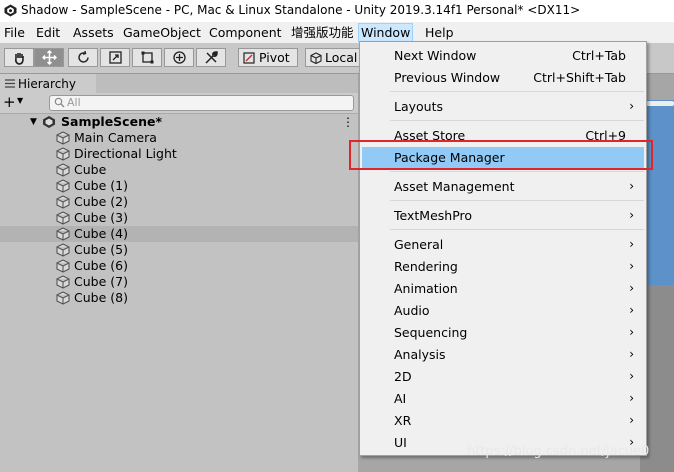 This screenshot has width=674, height=472. What do you see at coordinates (579, 77) in the screenshot?
I see `menu-item-shortcut: Ctrl+Shift+Tab` at bounding box center [579, 77].